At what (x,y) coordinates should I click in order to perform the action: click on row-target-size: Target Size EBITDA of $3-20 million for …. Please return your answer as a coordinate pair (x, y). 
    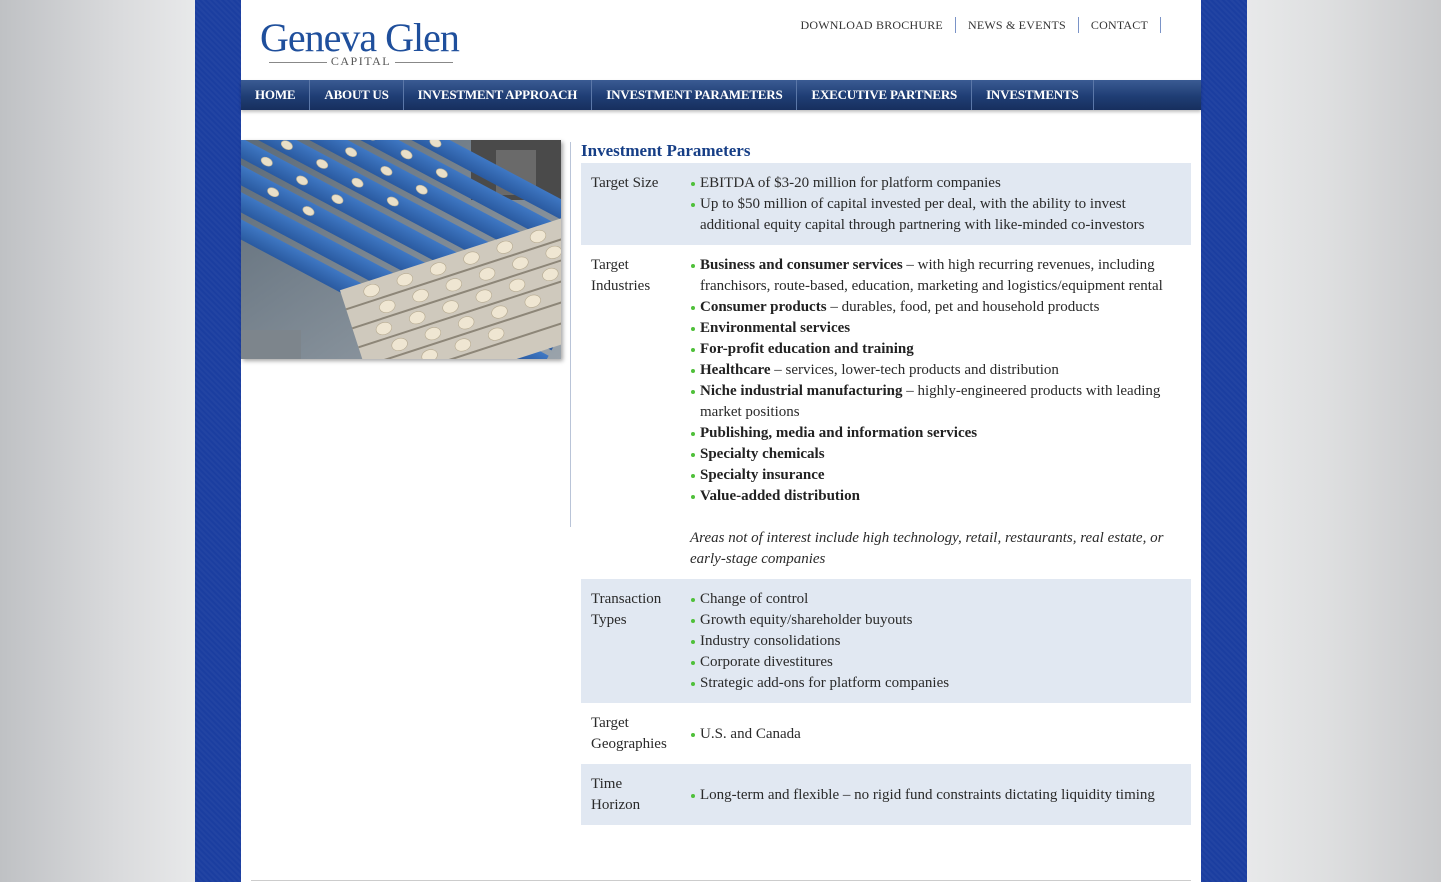
    Looking at the image, I should click on (886, 204).